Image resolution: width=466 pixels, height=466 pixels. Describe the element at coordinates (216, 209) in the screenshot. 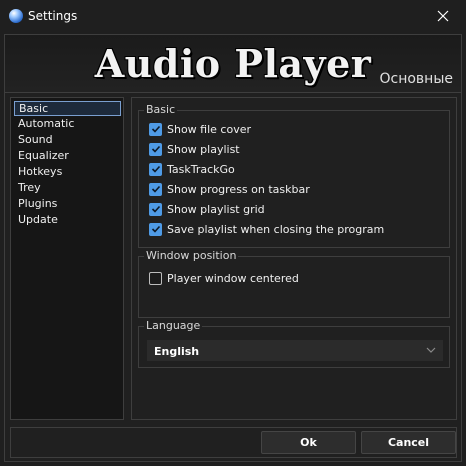

I see `show-playlist-grid-label: Show playlist grid` at that location.